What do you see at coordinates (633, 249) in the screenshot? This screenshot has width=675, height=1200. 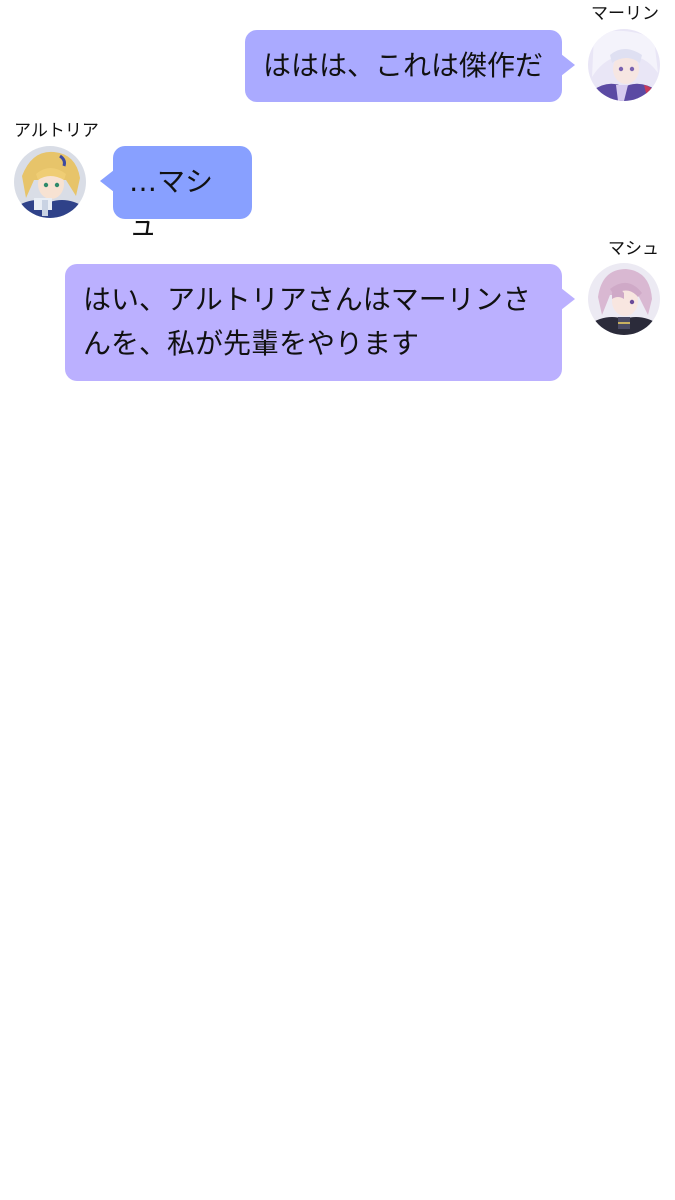 I see `sender-name: マシュ` at bounding box center [633, 249].